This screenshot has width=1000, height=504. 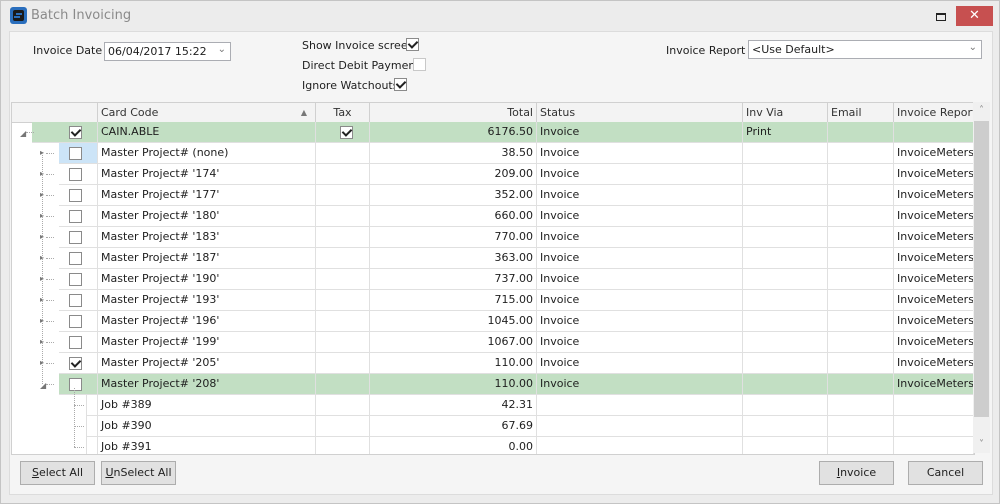 What do you see at coordinates (207, 426) in the screenshot?
I see `card-code-cell: Job #390` at bounding box center [207, 426].